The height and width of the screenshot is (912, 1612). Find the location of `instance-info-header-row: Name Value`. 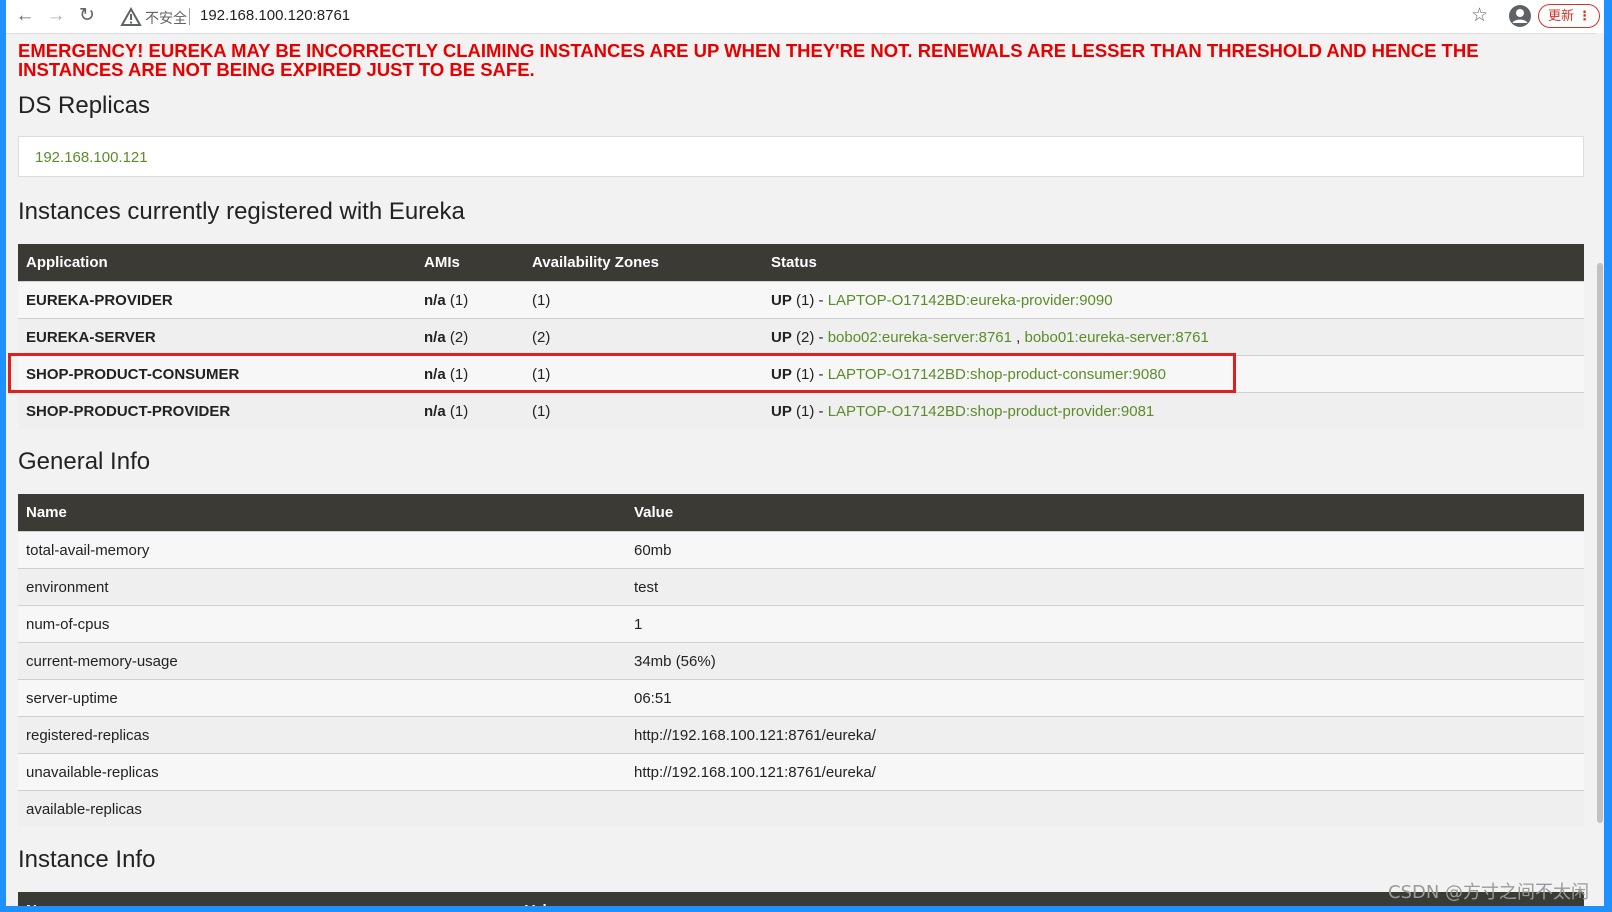

instance-info-header-row: Name Value is located at coordinates (801, 899).